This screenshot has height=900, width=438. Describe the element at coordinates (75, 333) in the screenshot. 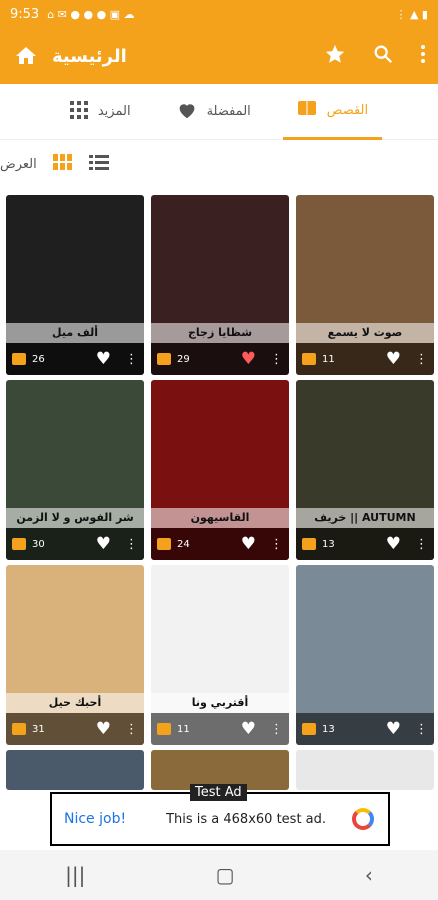

I see `story-title: ألف ميل` at that location.